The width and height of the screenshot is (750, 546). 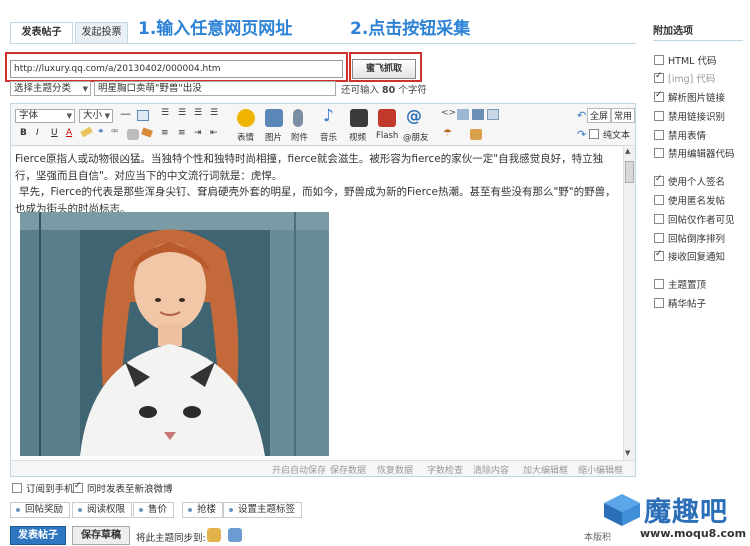 What do you see at coordinates (697, 257) in the screenshot?
I see `option-label: 接收回复通知` at bounding box center [697, 257].